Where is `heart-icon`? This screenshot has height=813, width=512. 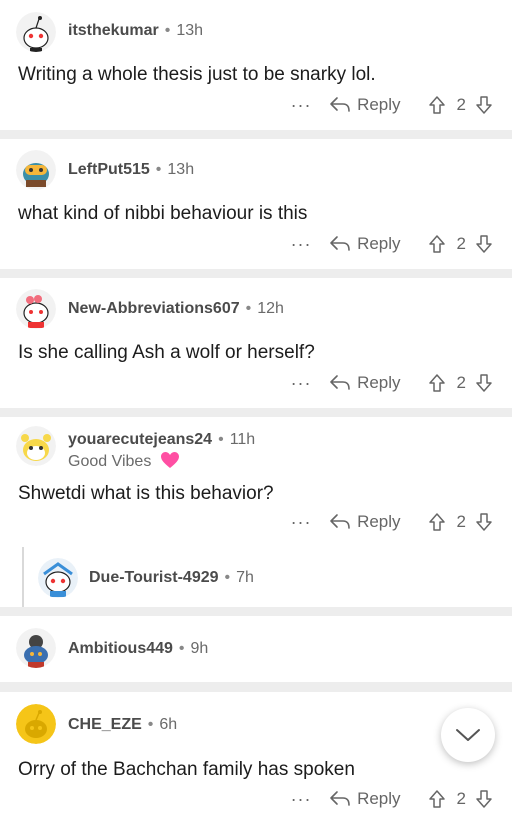 heart-icon is located at coordinates (169, 460).